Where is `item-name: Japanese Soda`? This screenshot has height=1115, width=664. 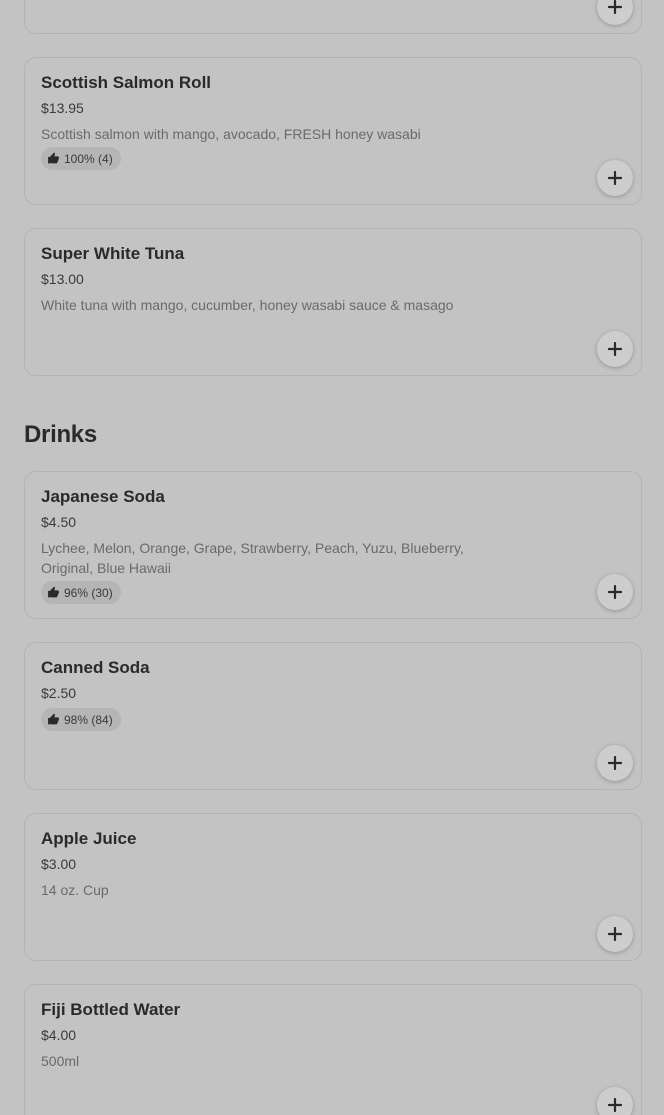 item-name: Japanese Soda is located at coordinates (103, 496).